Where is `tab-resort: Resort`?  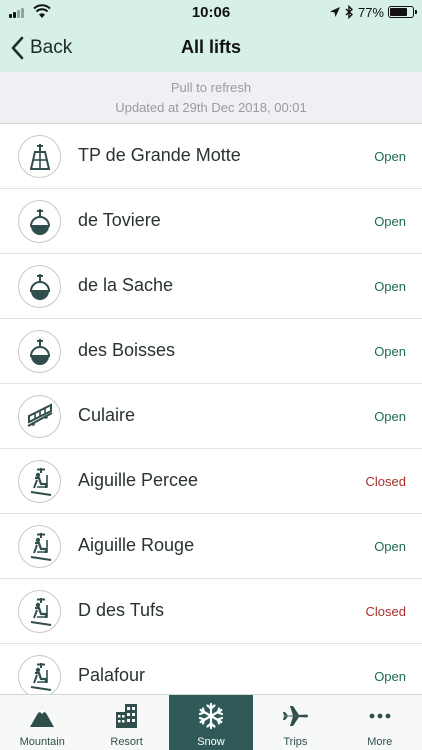 tab-resort: Resort is located at coordinates (126, 722).